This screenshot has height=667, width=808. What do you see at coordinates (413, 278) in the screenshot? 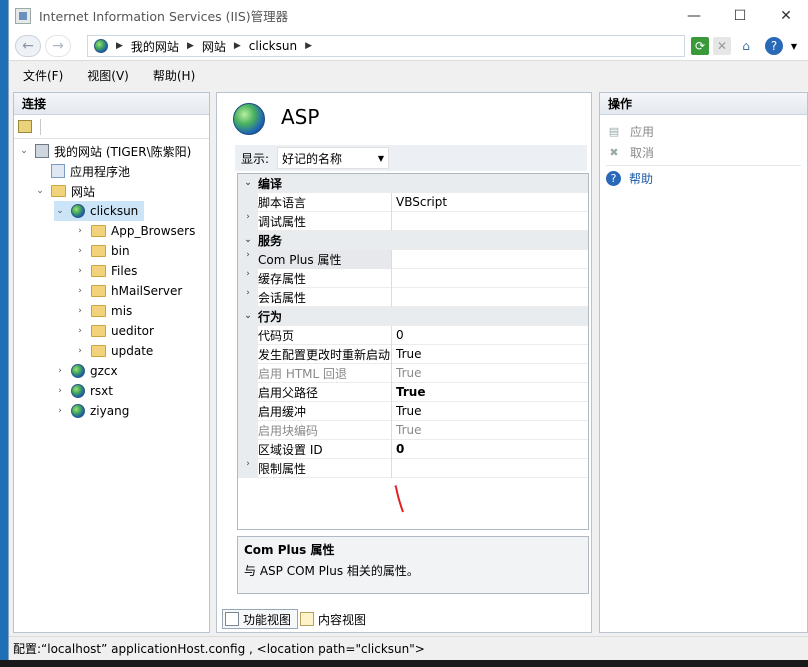
I see `property-row: › 缓存属性` at bounding box center [413, 278].